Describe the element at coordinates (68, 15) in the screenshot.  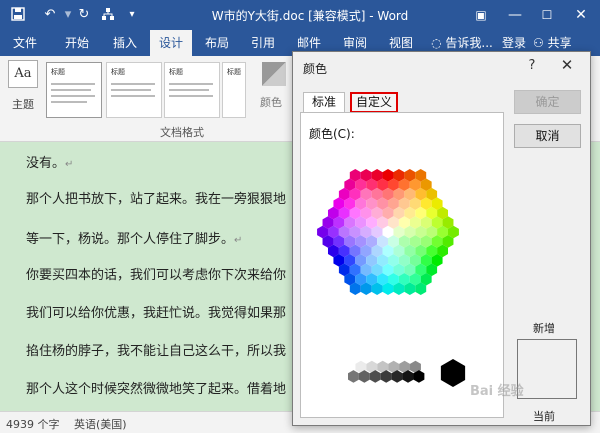
I see `chevron-down-icon: ▾` at that location.